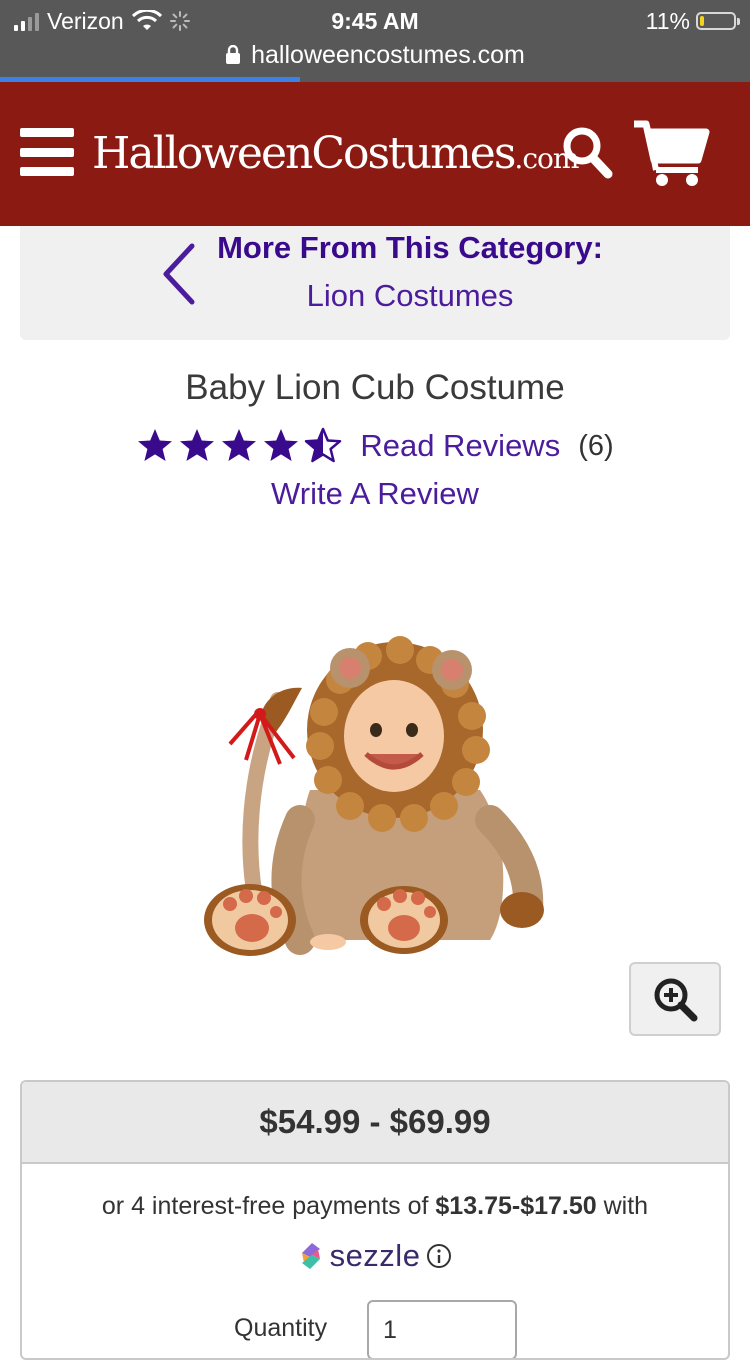  What do you see at coordinates (442, 1329) in the screenshot?
I see `quantity-input` at bounding box center [442, 1329].